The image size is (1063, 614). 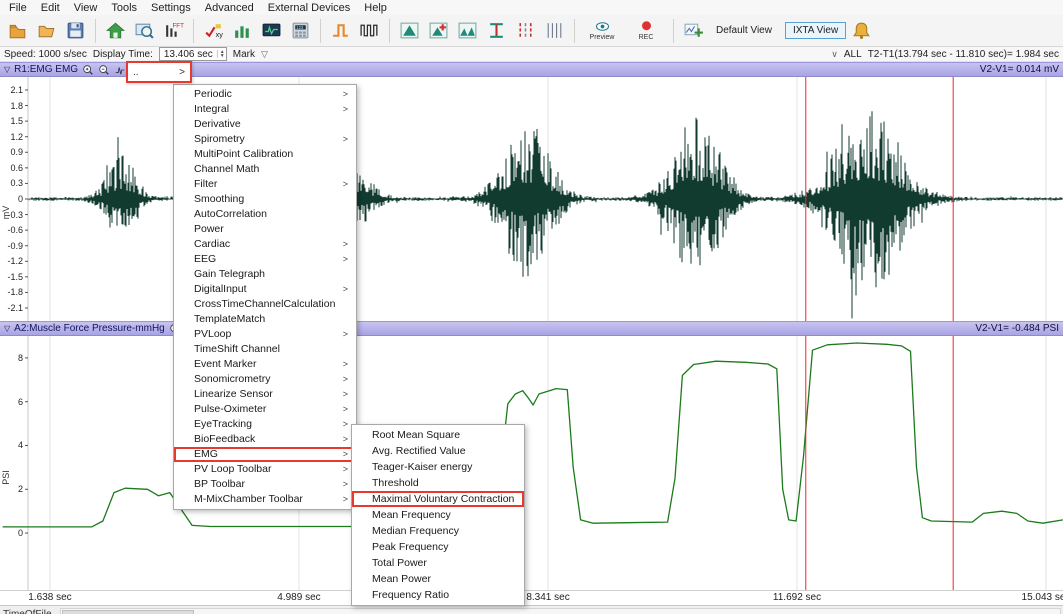 What do you see at coordinates (265, 214) in the screenshot?
I see `menu-item-autocorrelation: AutoCorrelation` at bounding box center [265, 214].